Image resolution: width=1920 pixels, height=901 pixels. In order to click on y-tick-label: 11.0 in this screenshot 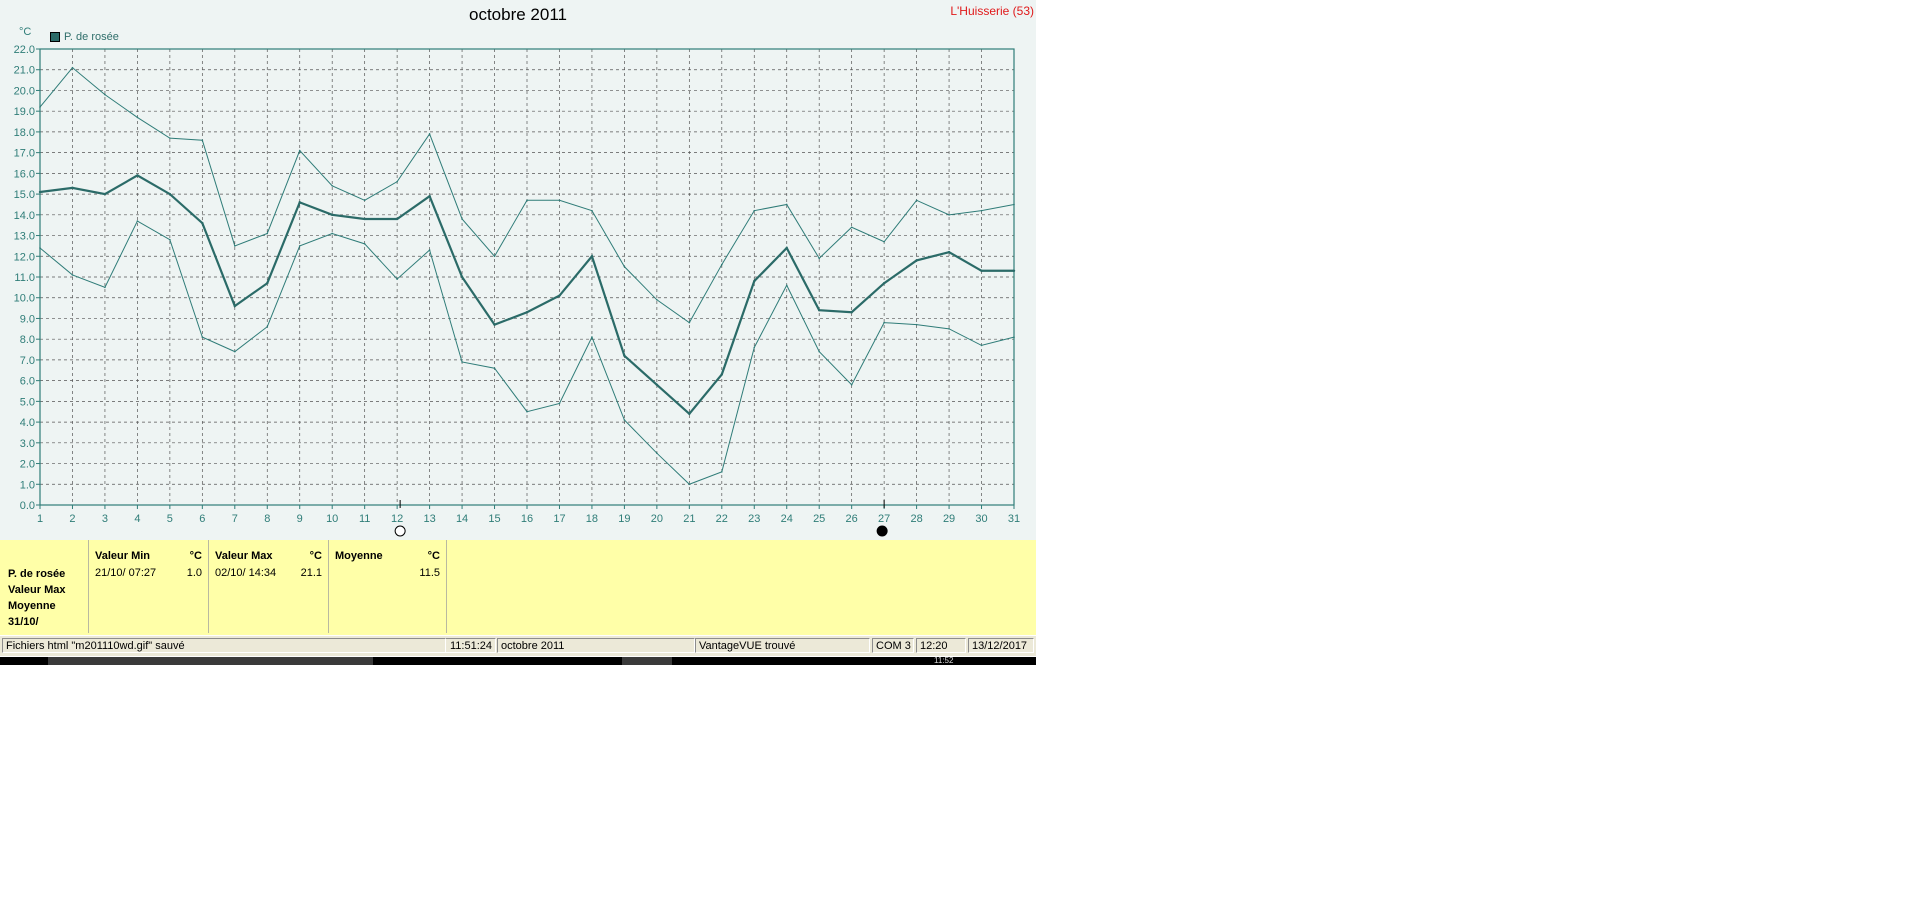, I will do `click(24, 278)`.